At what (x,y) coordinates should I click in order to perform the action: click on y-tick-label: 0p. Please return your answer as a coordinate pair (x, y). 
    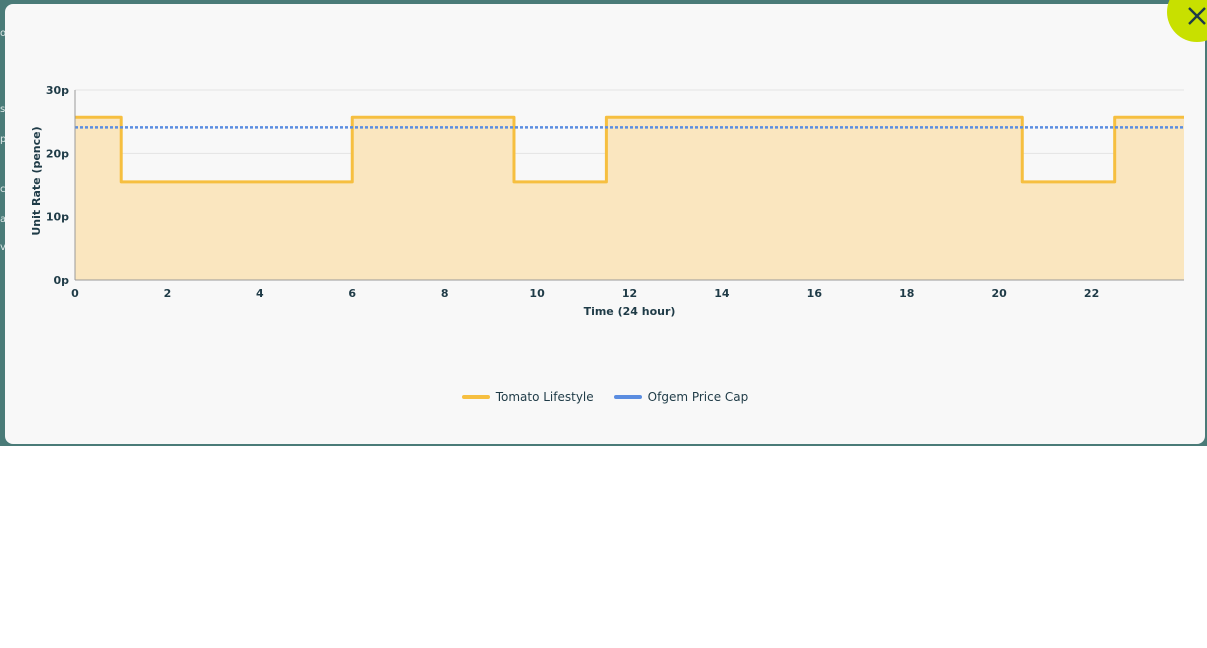
    Looking at the image, I should click on (61, 280).